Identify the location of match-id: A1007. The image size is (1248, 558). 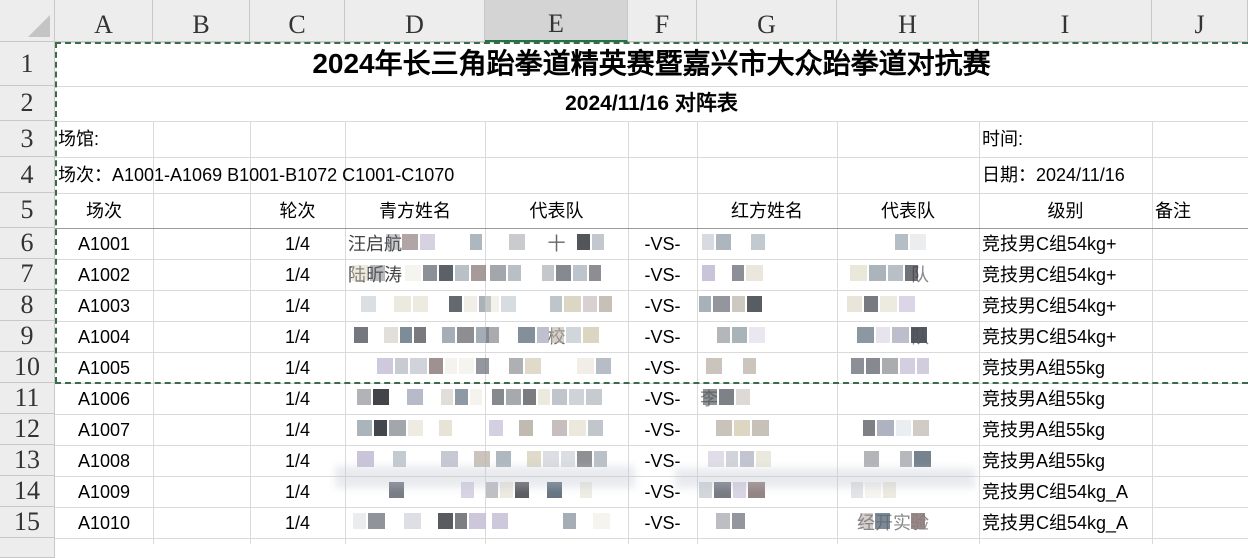
(104, 429).